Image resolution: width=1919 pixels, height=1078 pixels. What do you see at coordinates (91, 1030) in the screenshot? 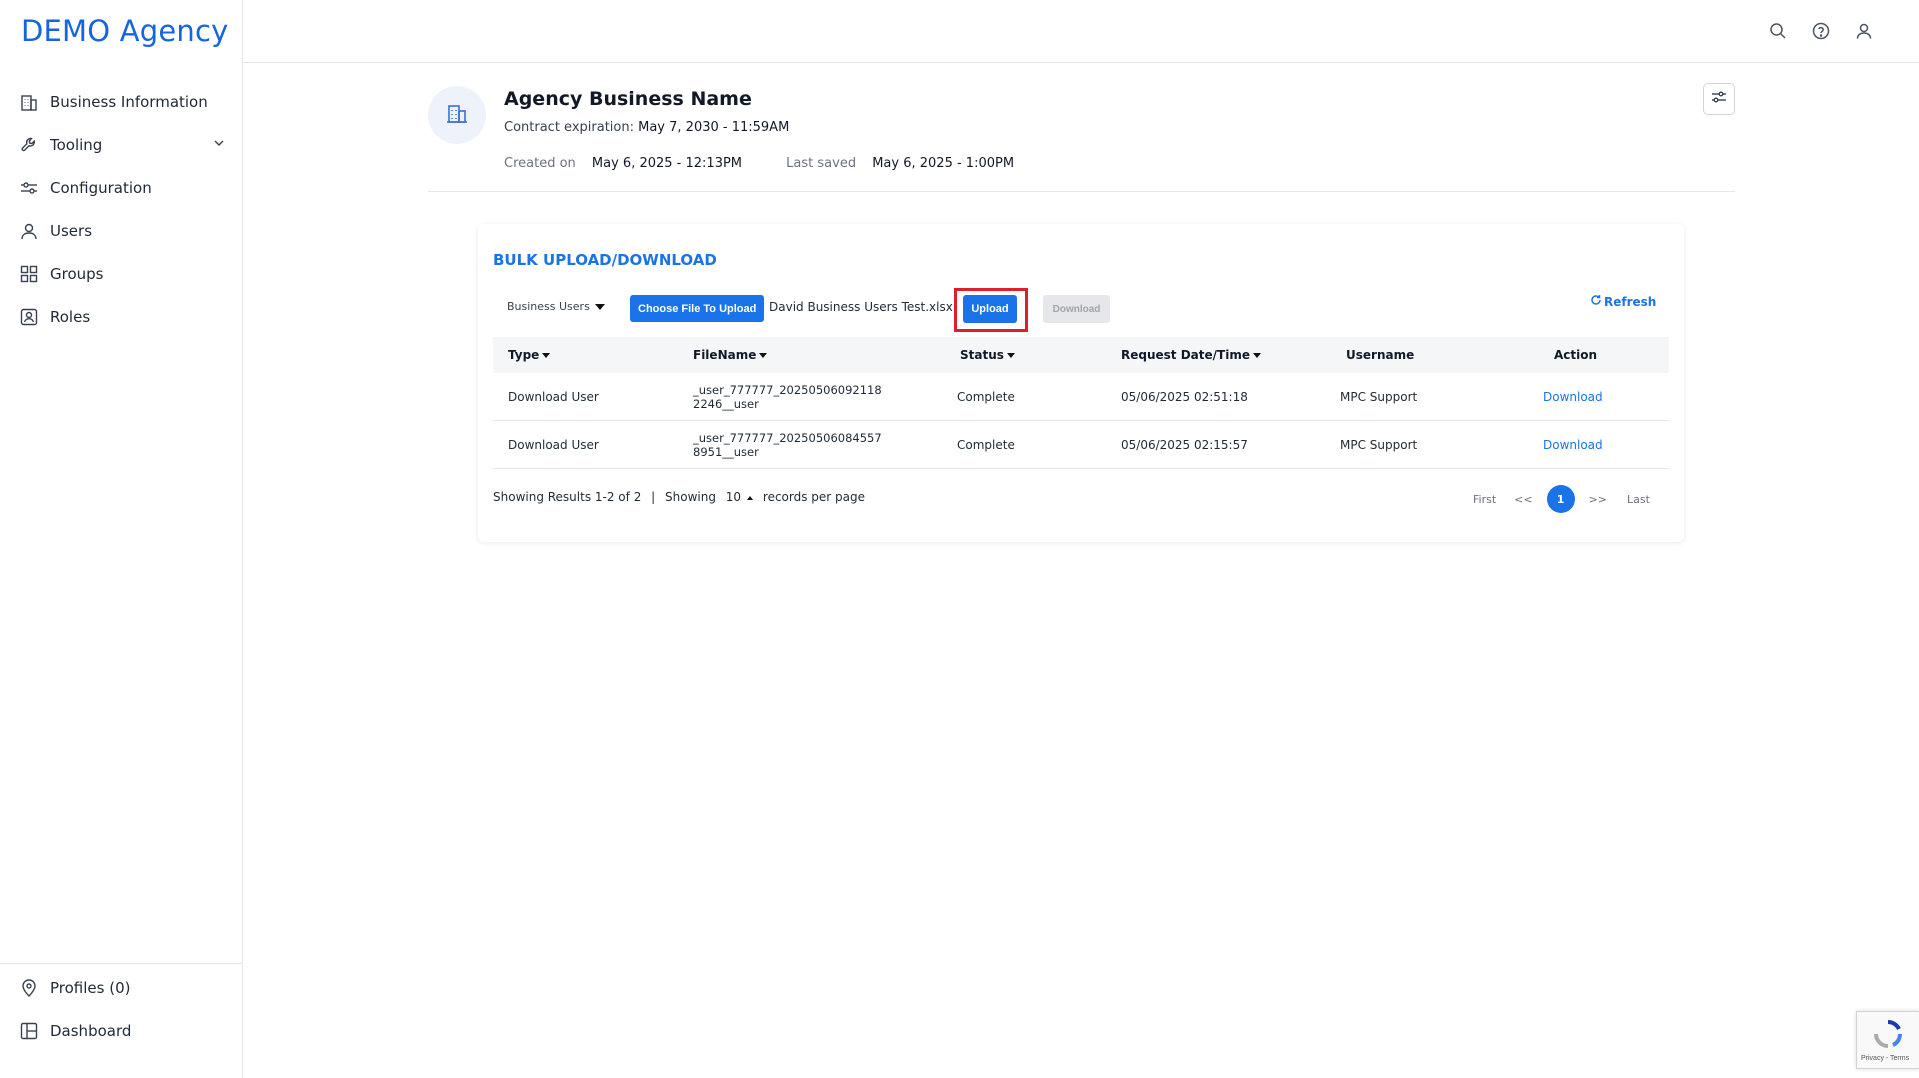
I see `sidebar-item-label: Dashboard` at bounding box center [91, 1030].